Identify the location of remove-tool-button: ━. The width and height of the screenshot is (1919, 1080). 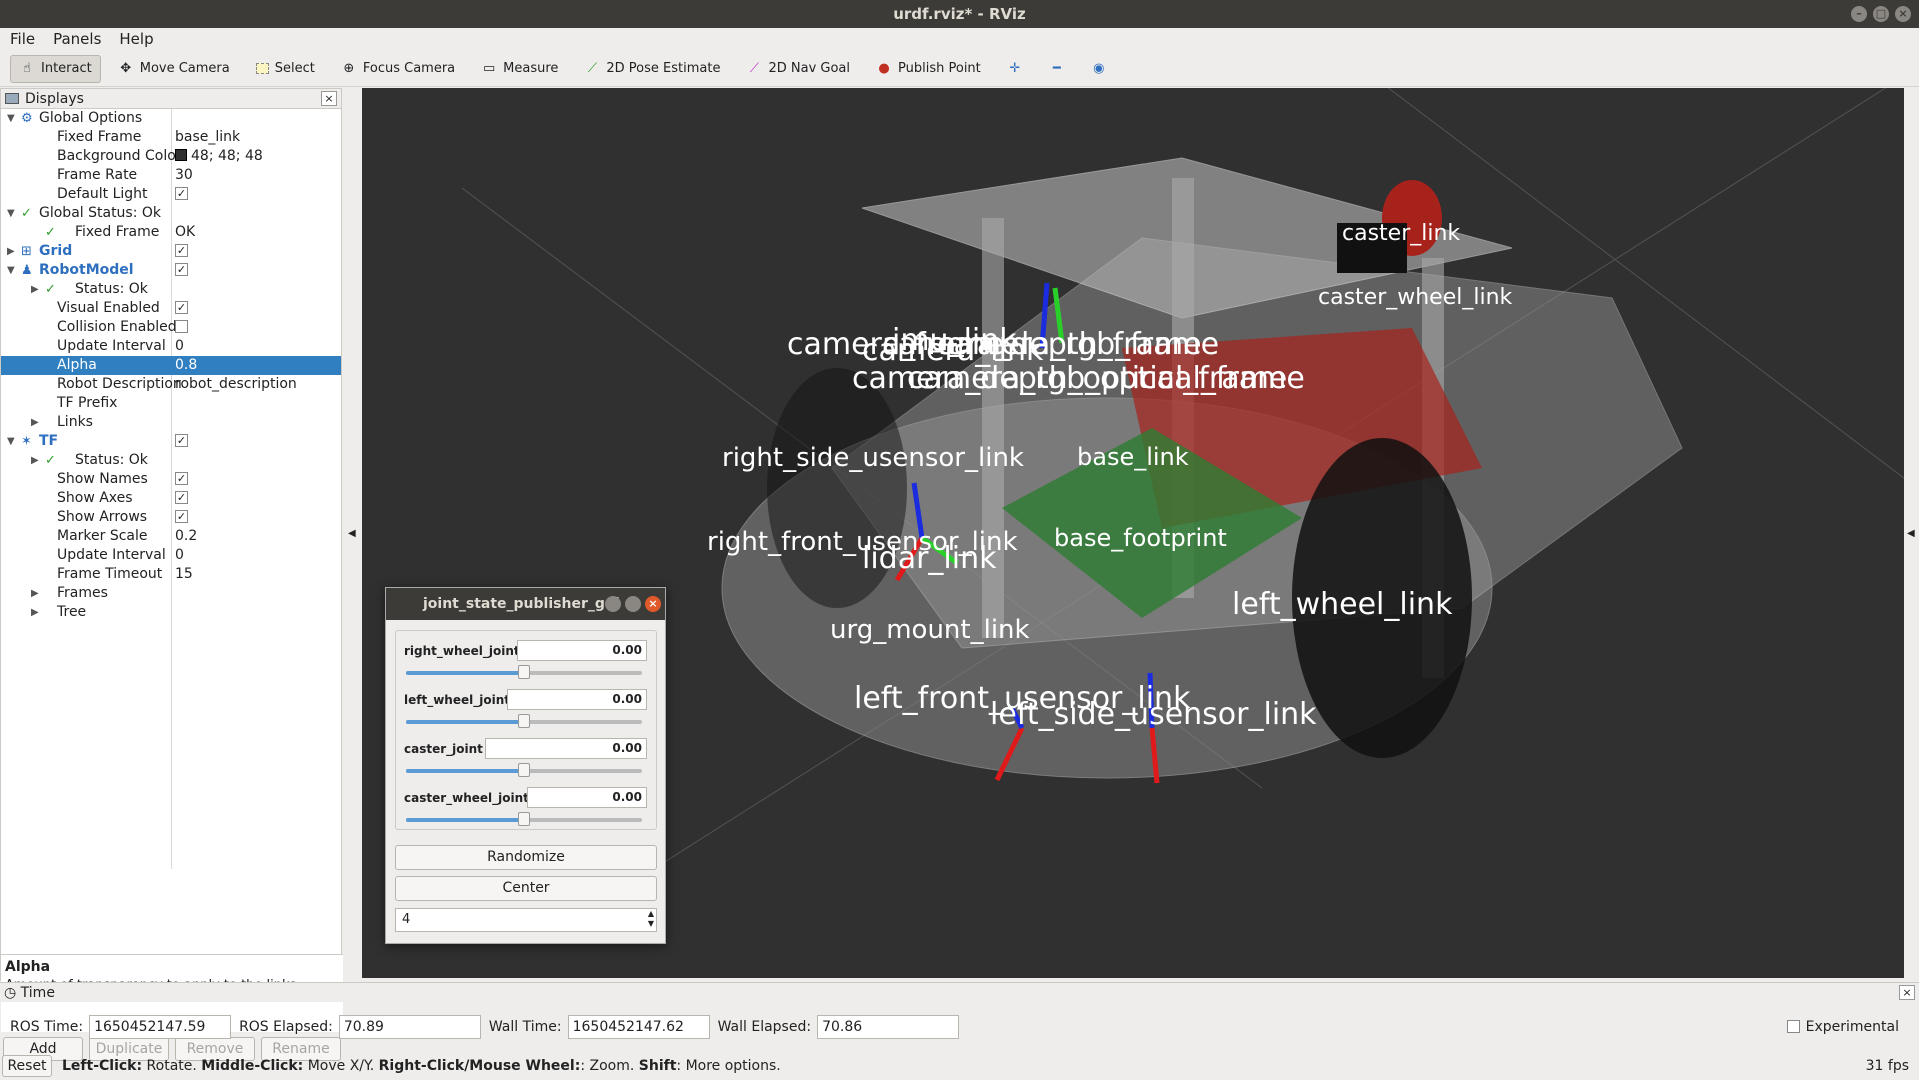
(1057, 69).